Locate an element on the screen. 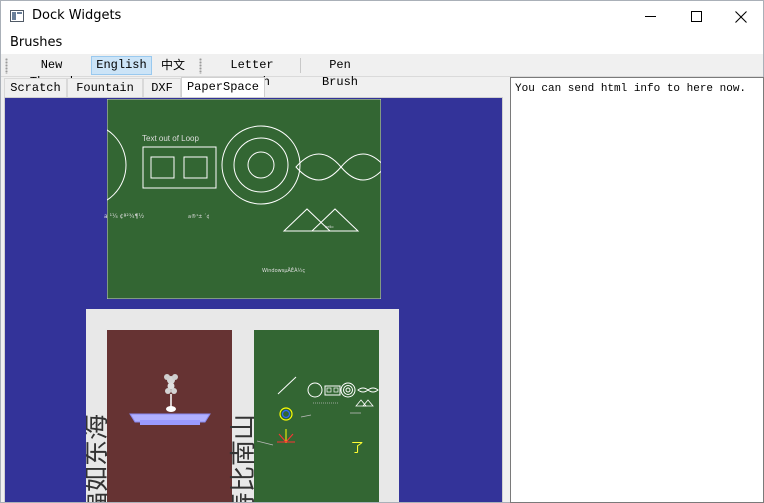 The image size is (764, 503). new-thread-button: New Thread is located at coordinates (51, 72).